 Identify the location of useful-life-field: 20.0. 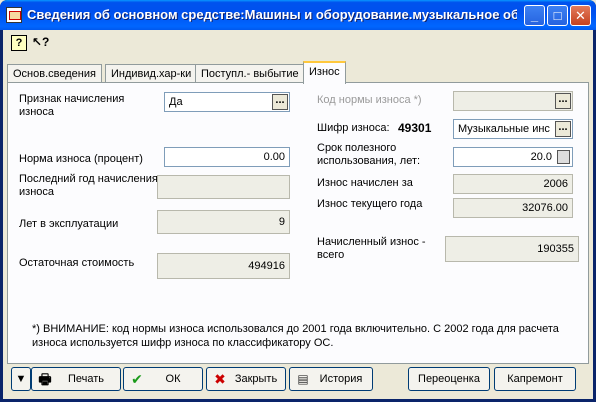
(513, 157).